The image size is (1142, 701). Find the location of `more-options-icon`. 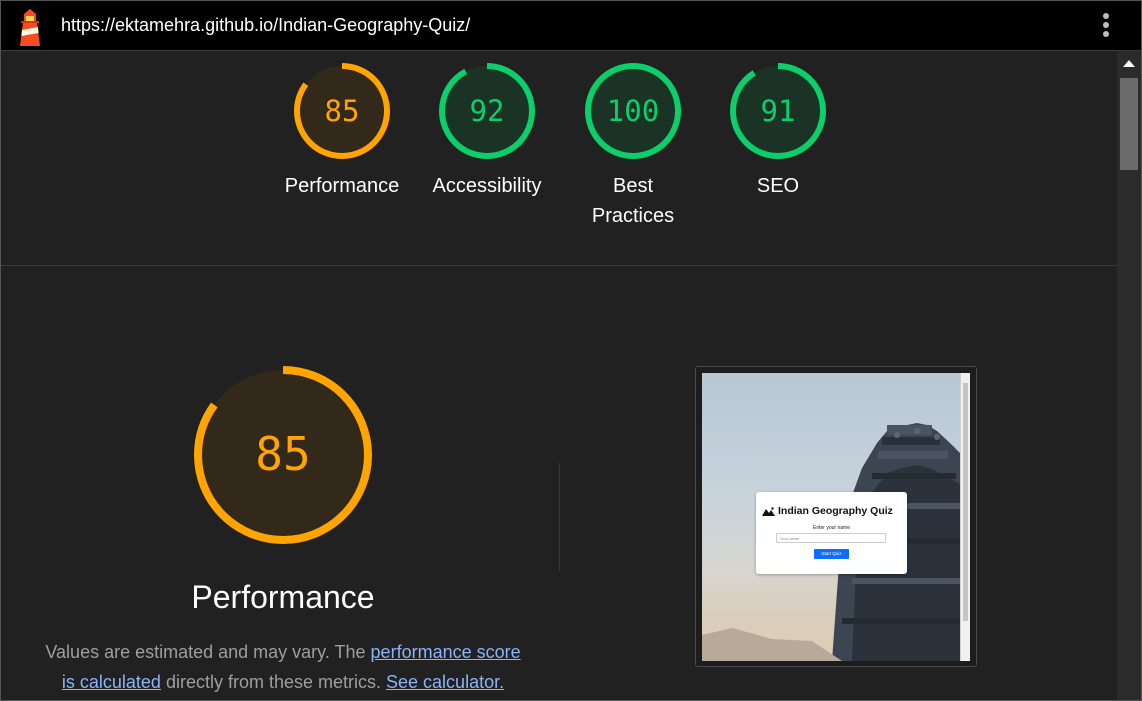

more-options-icon is located at coordinates (1106, 26).